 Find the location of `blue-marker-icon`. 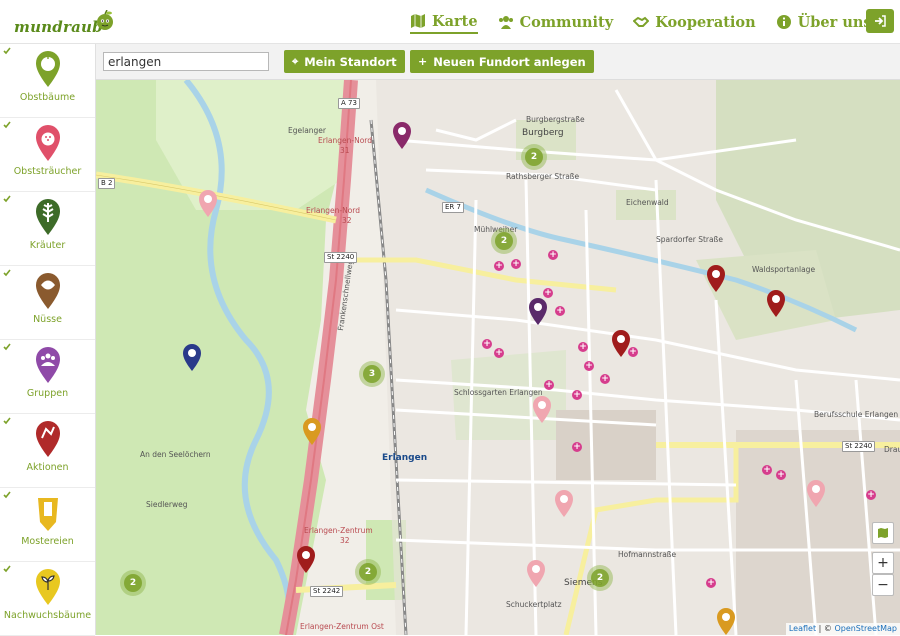

blue-marker-icon is located at coordinates (192, 358).